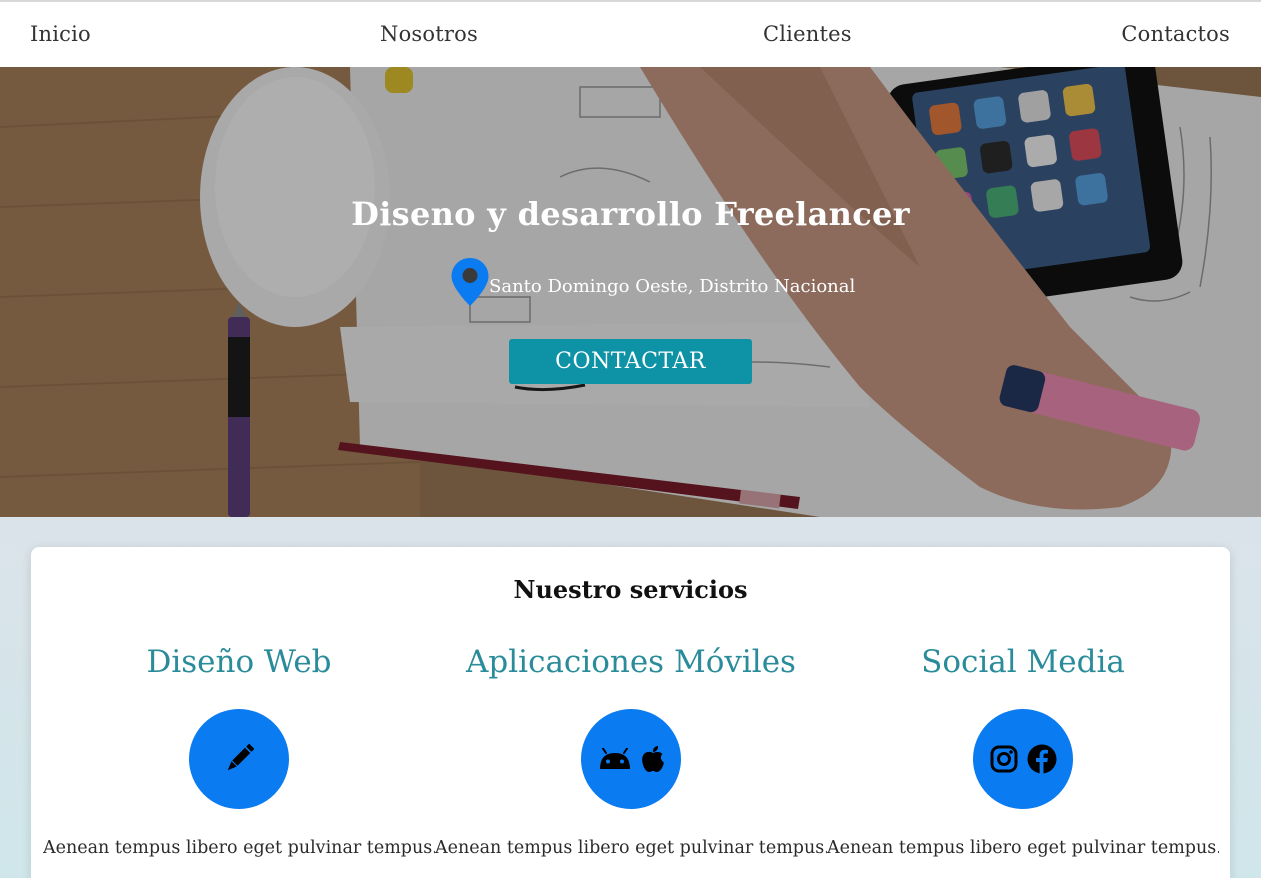  Describe the element at coordinates (1175, 34) in the screenshot. I see `nav-link-contactos: Contactos` at that location.